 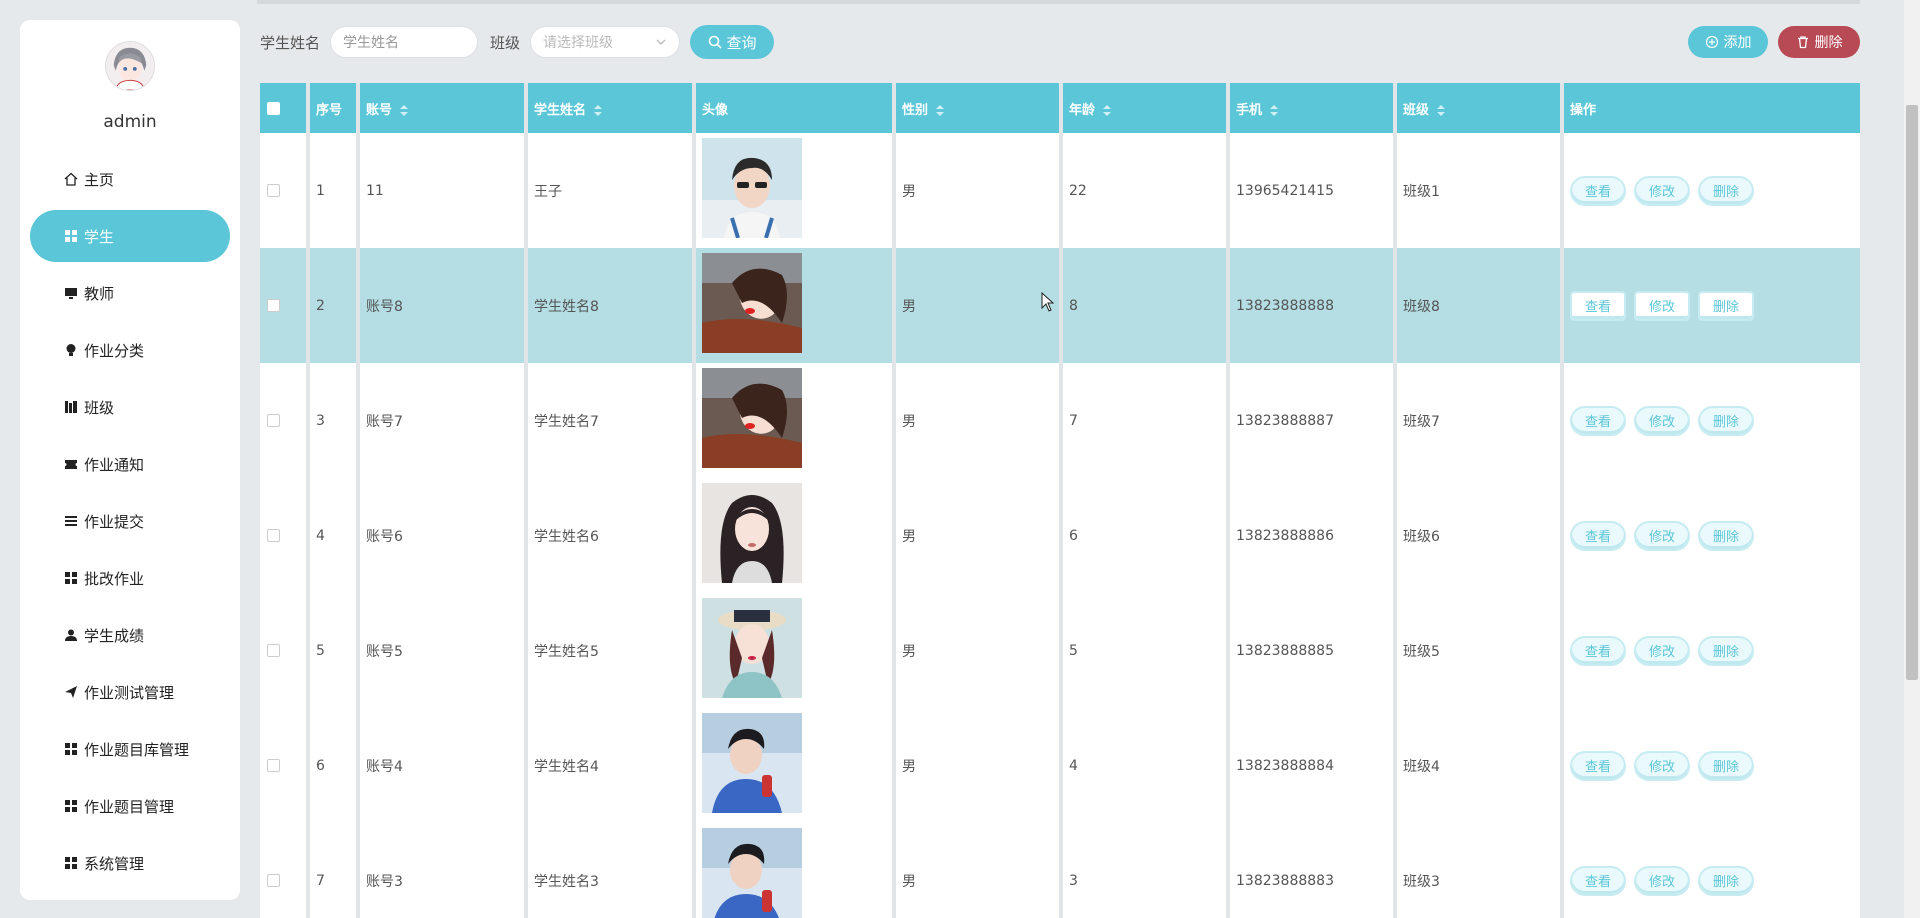 What do you see at coordinates (1711, 42) in the screenshot?
I see `plus-circle-icon` at bounding box center [1711, 42].